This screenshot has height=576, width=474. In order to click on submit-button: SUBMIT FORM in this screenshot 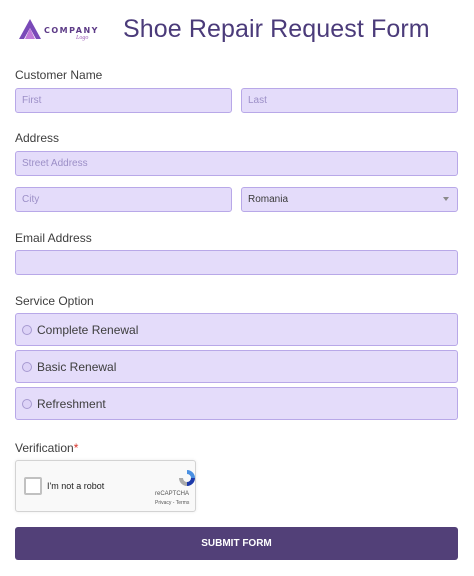, I will do `click(236, 543)`.